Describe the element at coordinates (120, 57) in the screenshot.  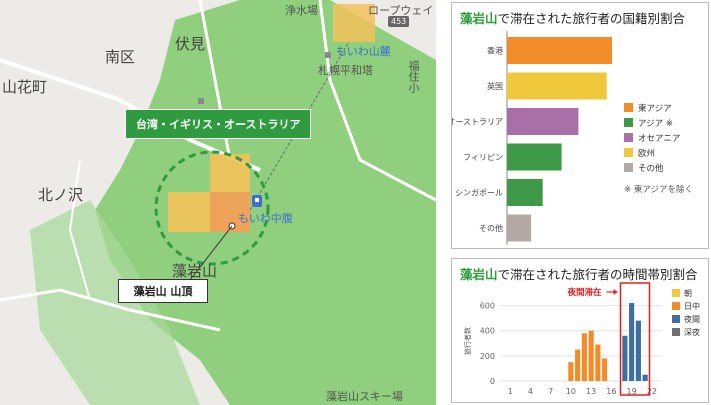
I see `label-minami-ku: 南区` at that location.